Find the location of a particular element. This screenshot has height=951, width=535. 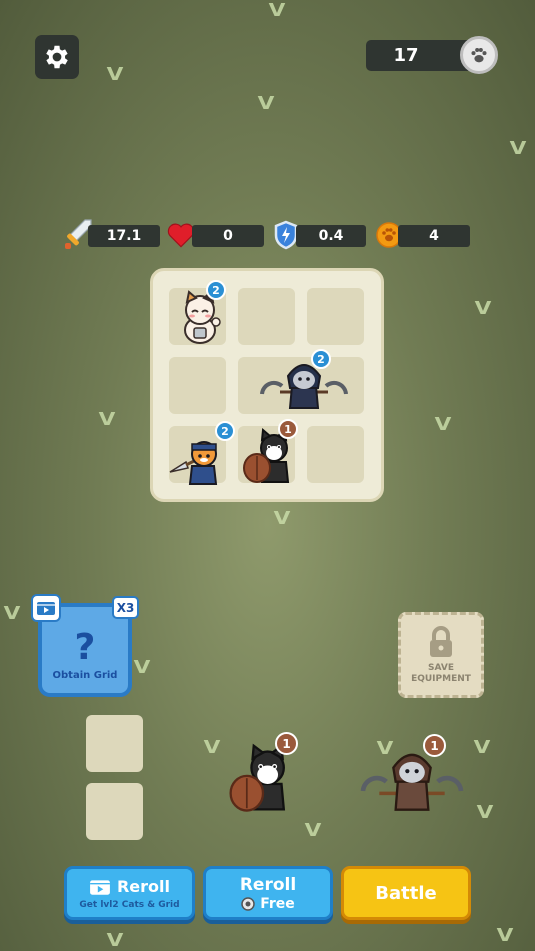

lock-icon is located at coordinates (441, 641).